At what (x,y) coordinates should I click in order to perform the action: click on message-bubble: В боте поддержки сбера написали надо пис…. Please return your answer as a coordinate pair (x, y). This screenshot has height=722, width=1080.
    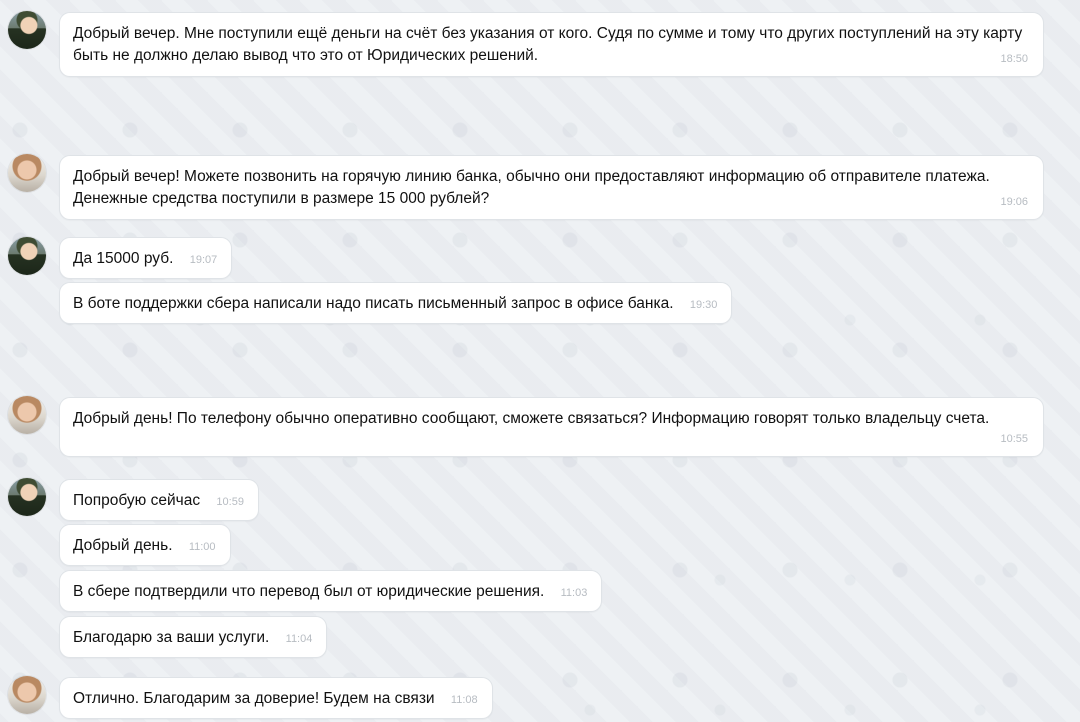
    Looking at the image, I should click on (396, 303).